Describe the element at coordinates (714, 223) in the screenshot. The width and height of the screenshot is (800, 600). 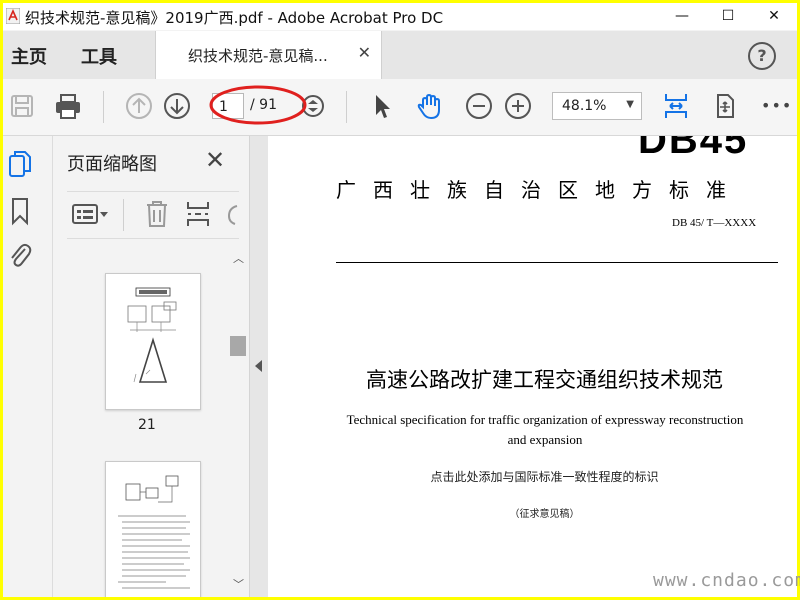
I see `standard-number: DB 45/ T—XXXX` at that location.